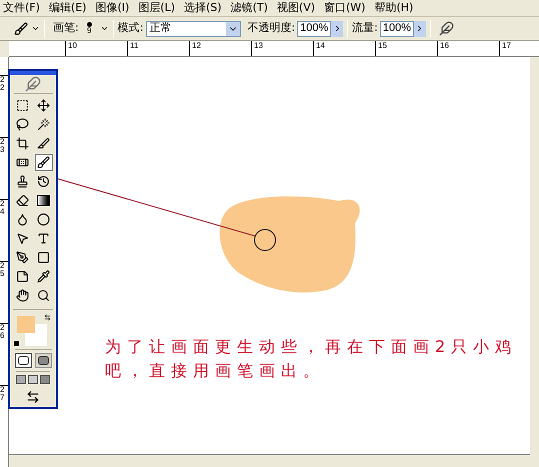  Describe the element at coordinates (468, 48) in the screenshot. I see `ruler-label: 16` at that location.